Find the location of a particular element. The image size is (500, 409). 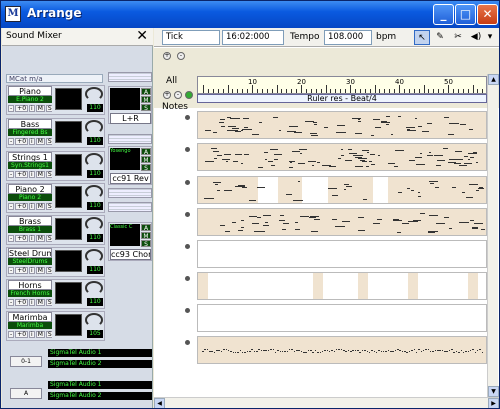

time-field: 16:02:000 is located at coordinates (253, 37).